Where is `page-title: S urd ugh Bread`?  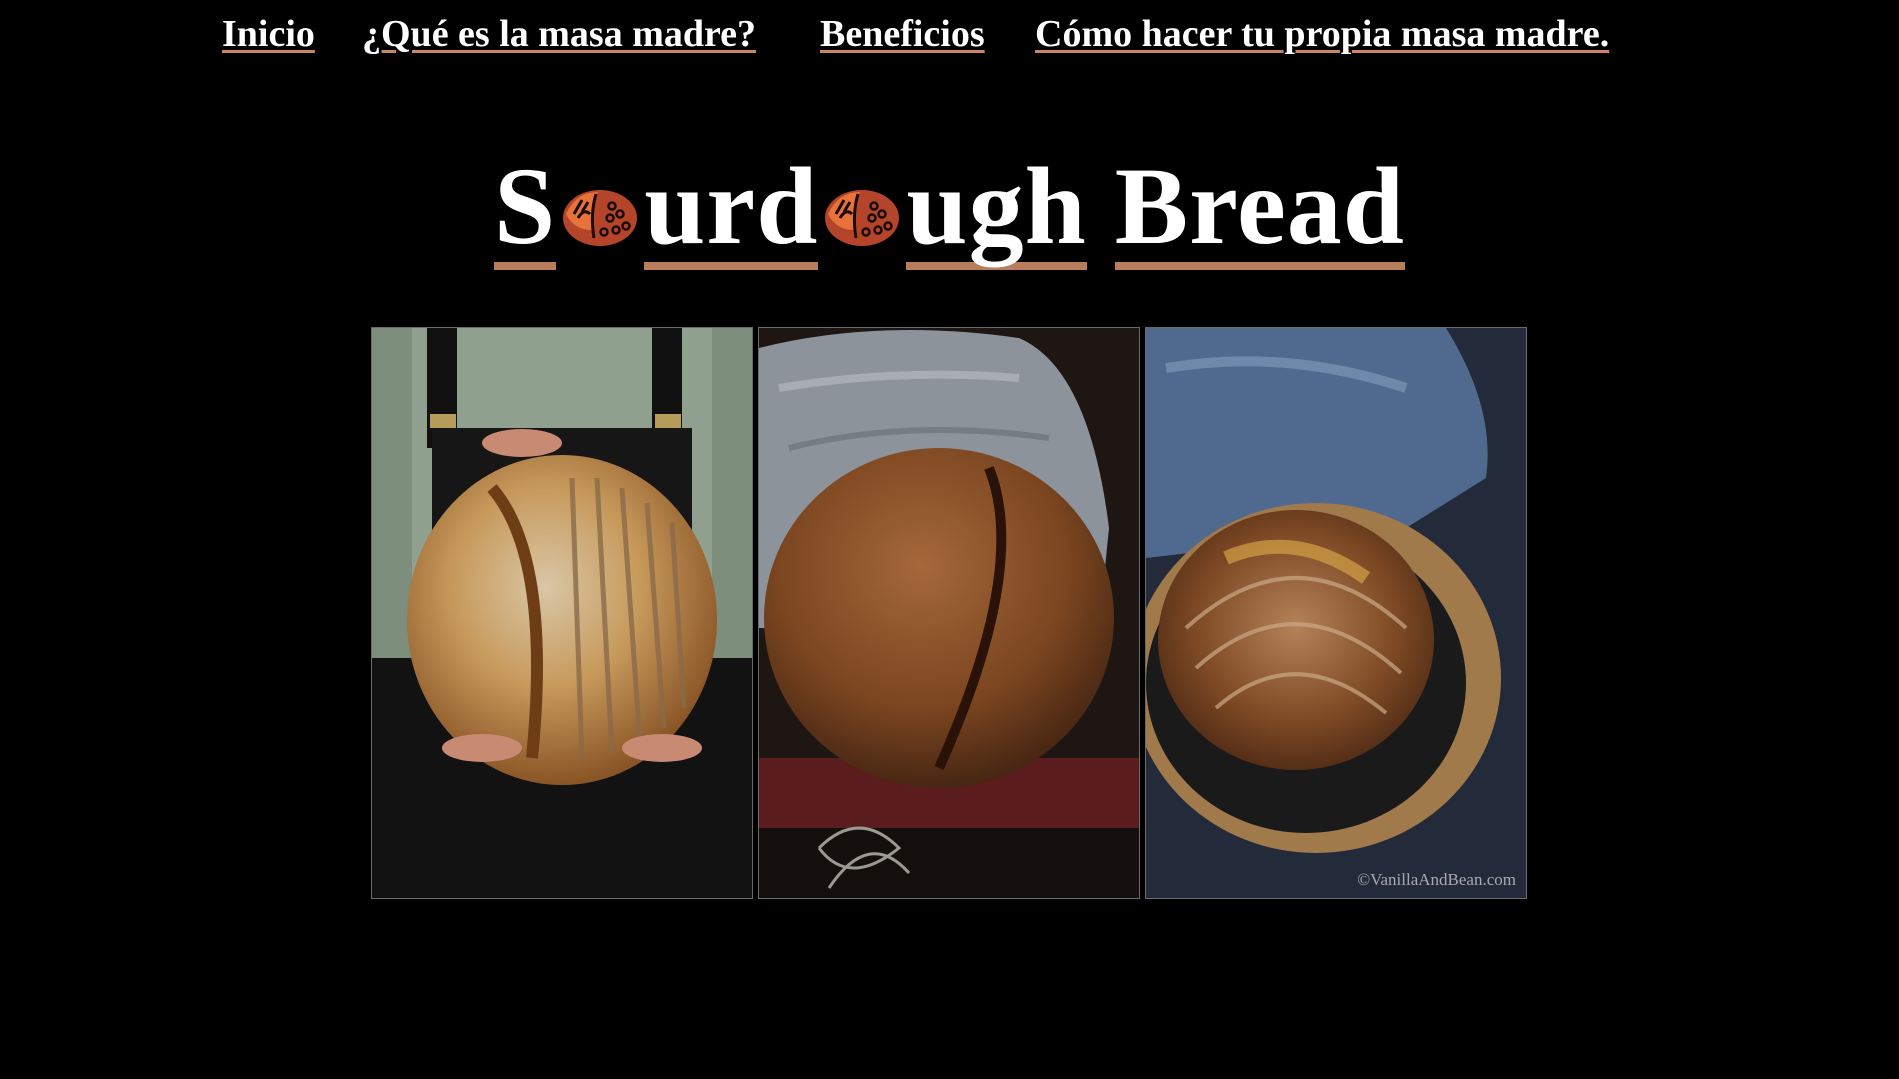
page-title: S urd ugh Bread is located at coordinates (949, 210).